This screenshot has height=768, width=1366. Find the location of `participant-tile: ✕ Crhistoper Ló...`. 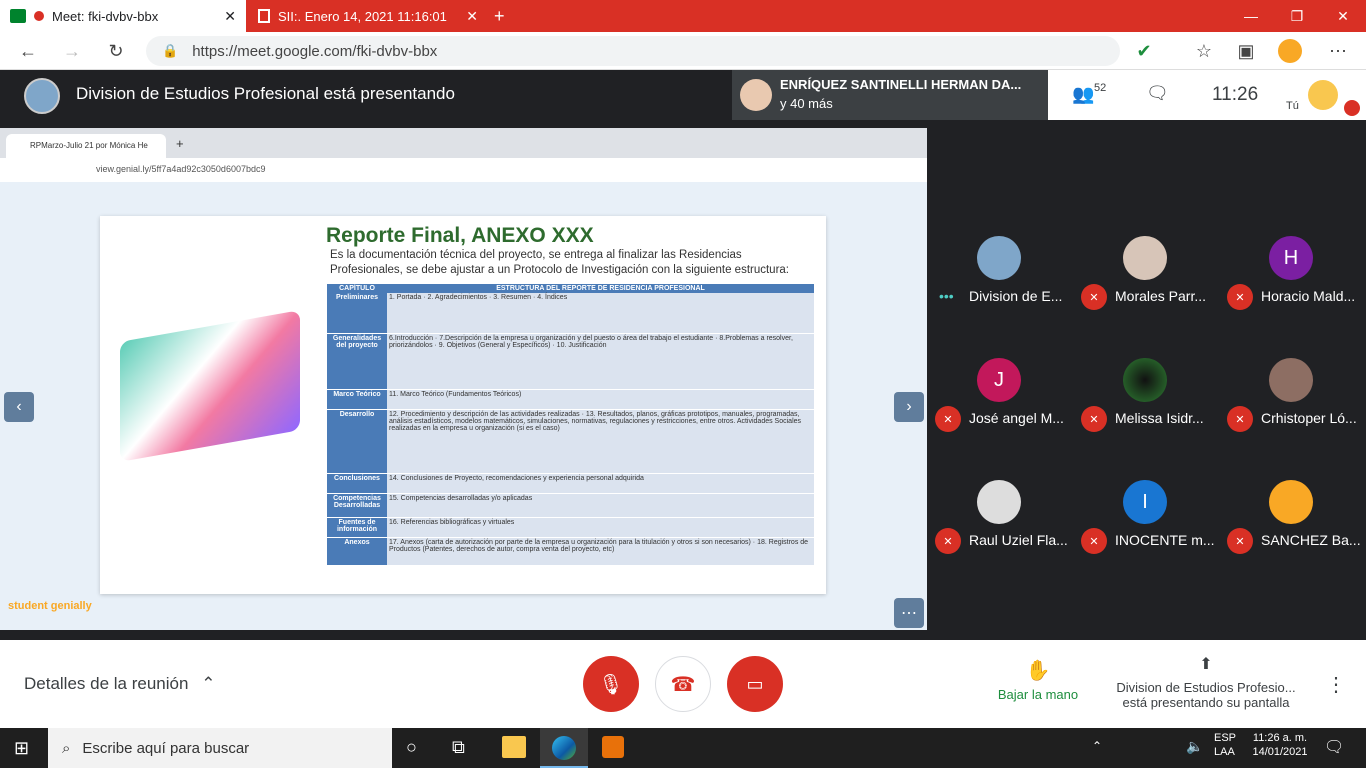

participant-tile: ✕ Crhistoper Ló... is located at coordinates (1292, 419).